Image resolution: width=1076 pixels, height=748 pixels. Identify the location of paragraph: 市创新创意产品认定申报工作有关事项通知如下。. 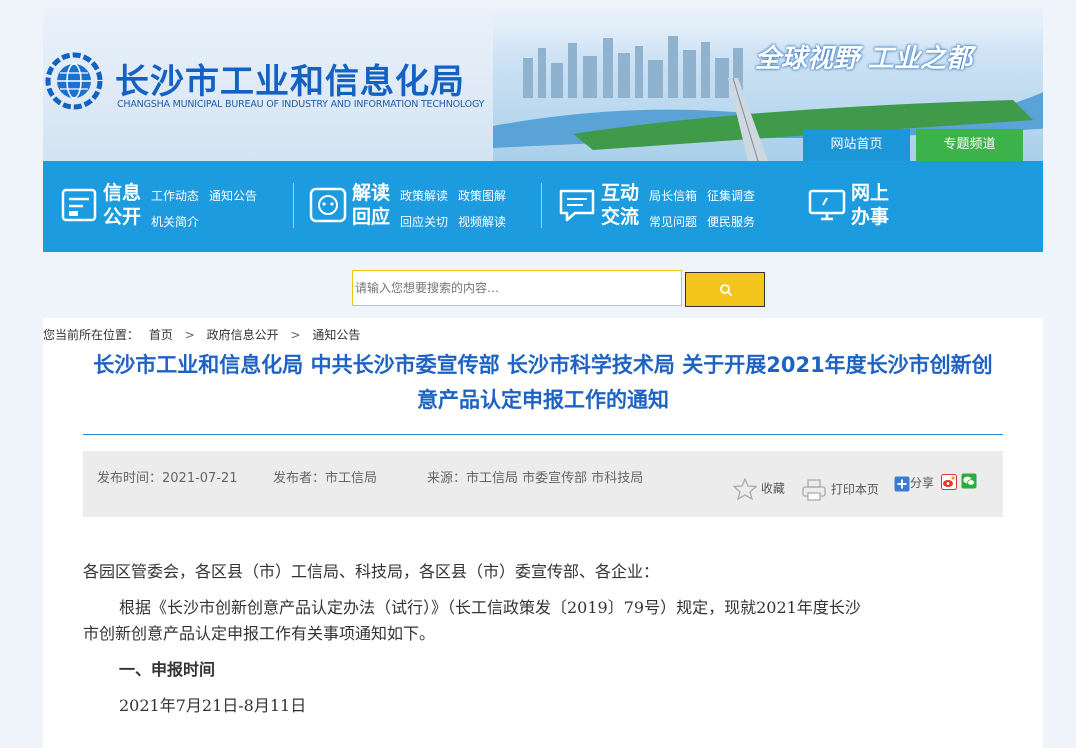
(259, 633).